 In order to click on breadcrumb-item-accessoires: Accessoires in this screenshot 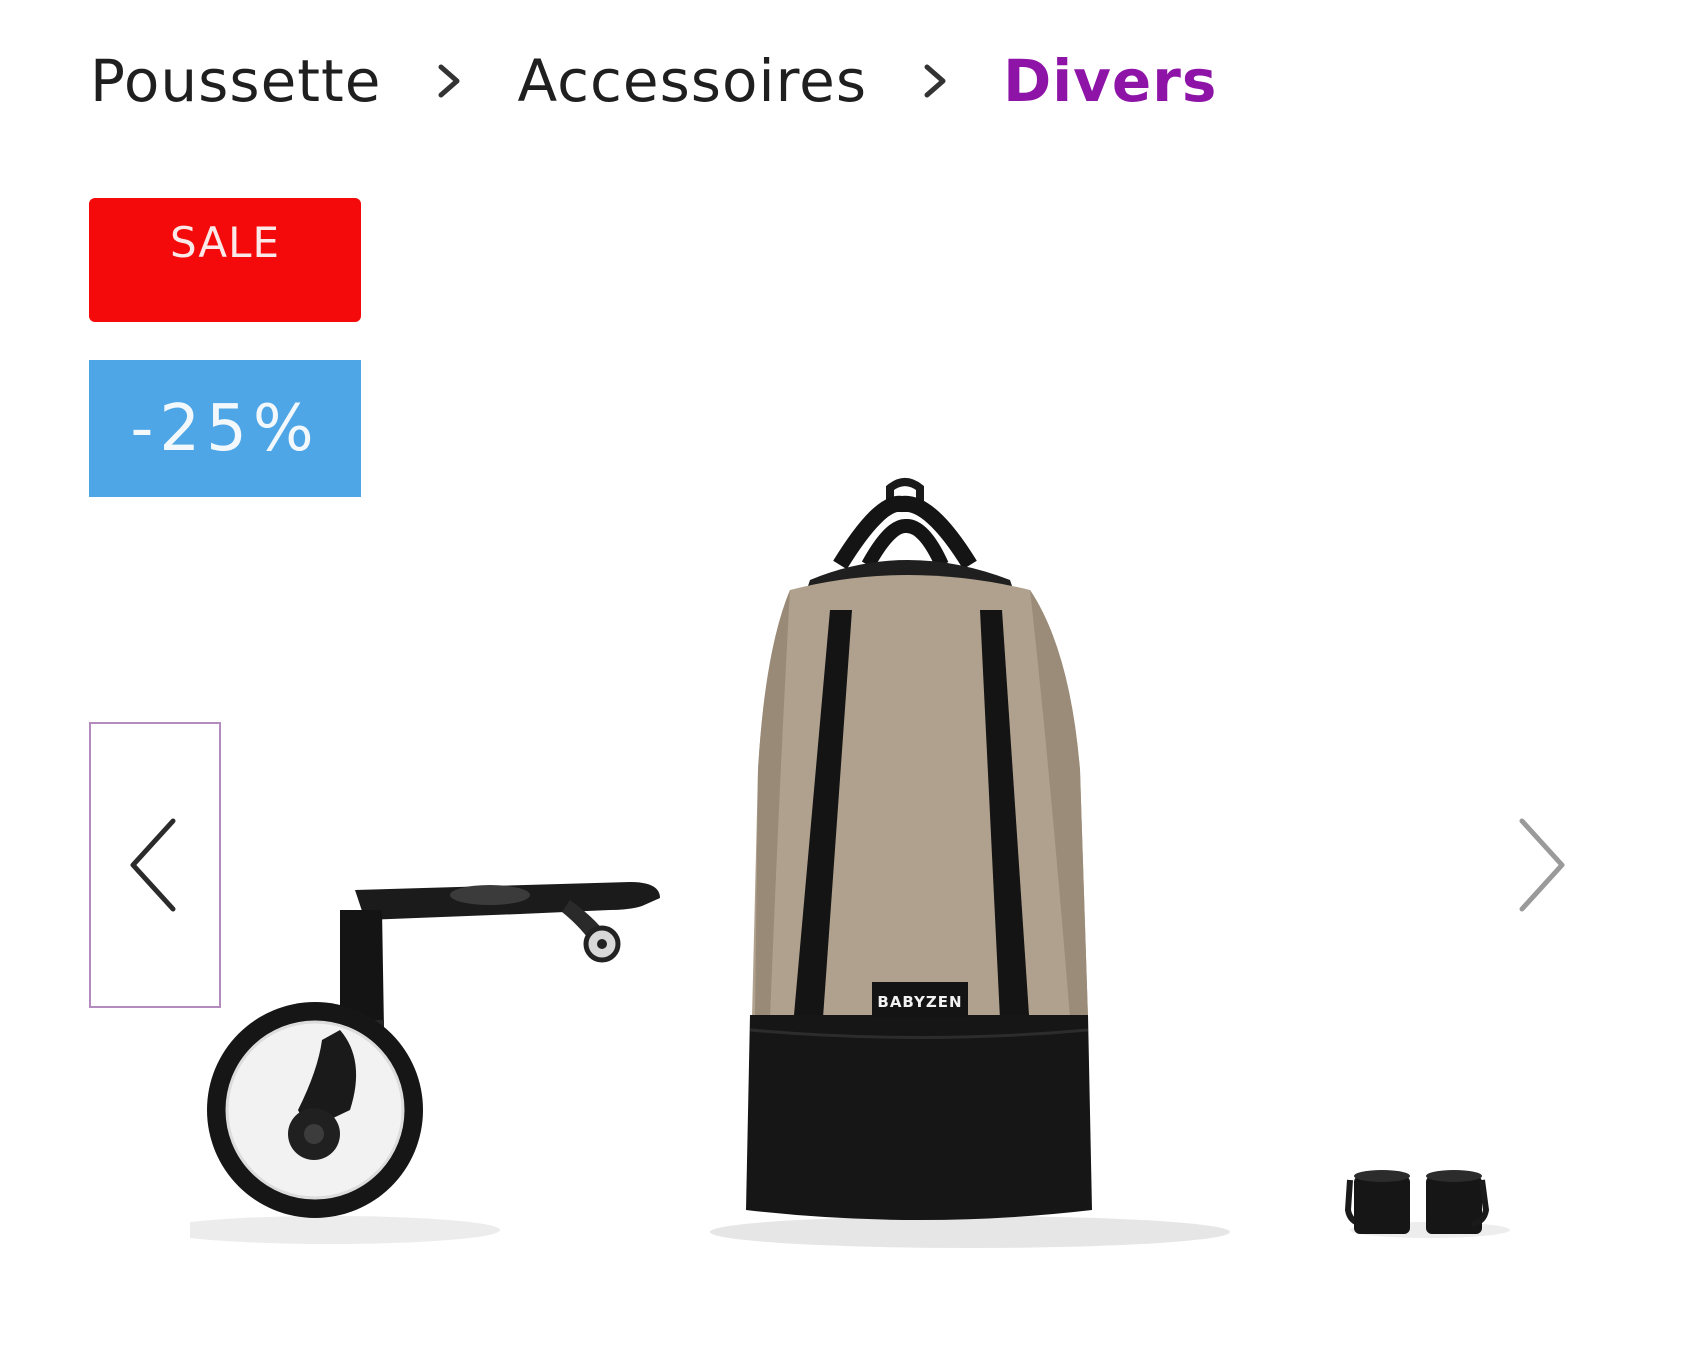, I will do `click(692, 81)`.